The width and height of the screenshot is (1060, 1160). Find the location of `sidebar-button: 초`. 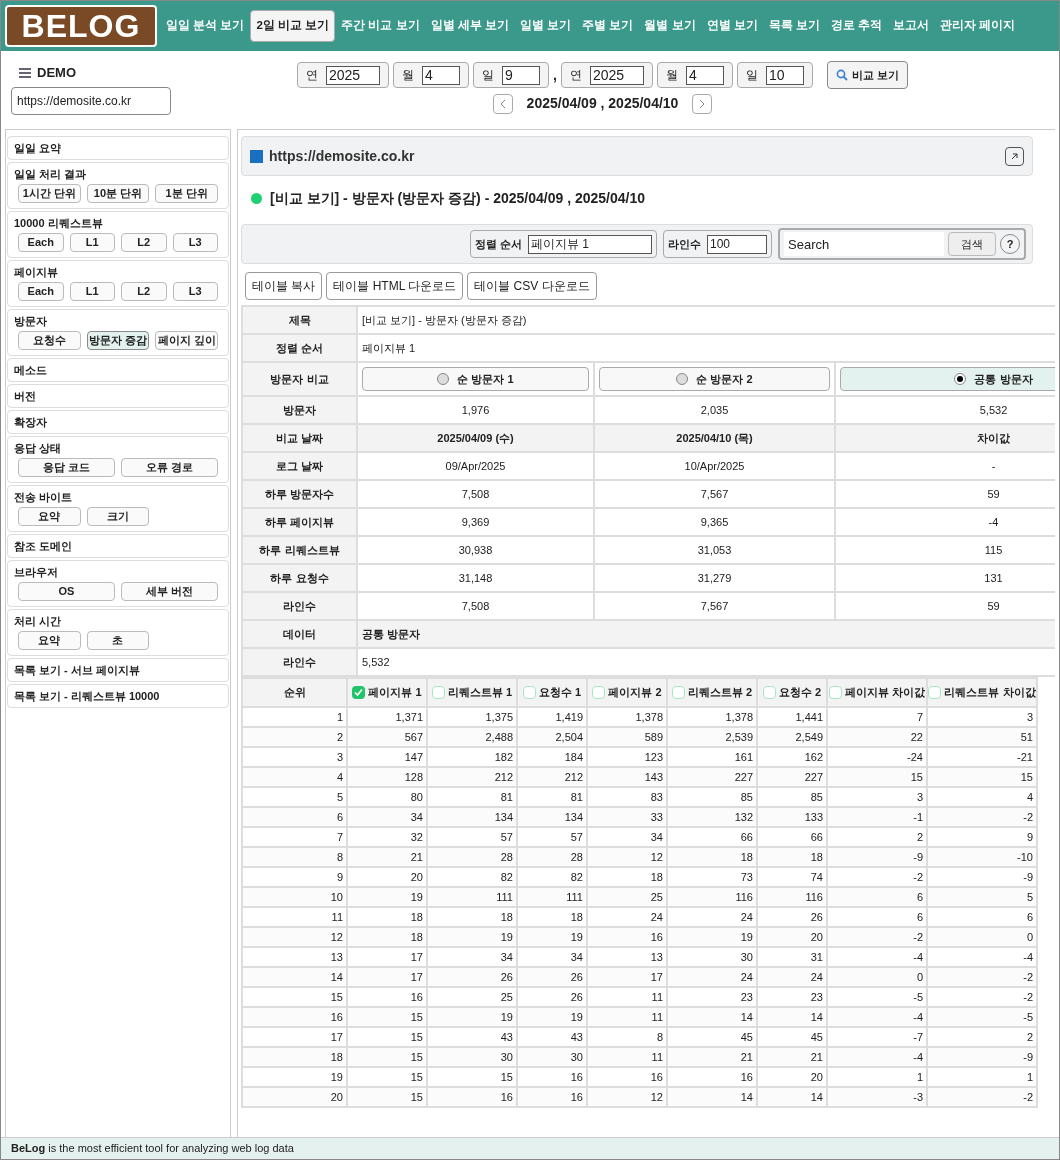

sidebar-button: 초 is located at coordinates (118, 640).